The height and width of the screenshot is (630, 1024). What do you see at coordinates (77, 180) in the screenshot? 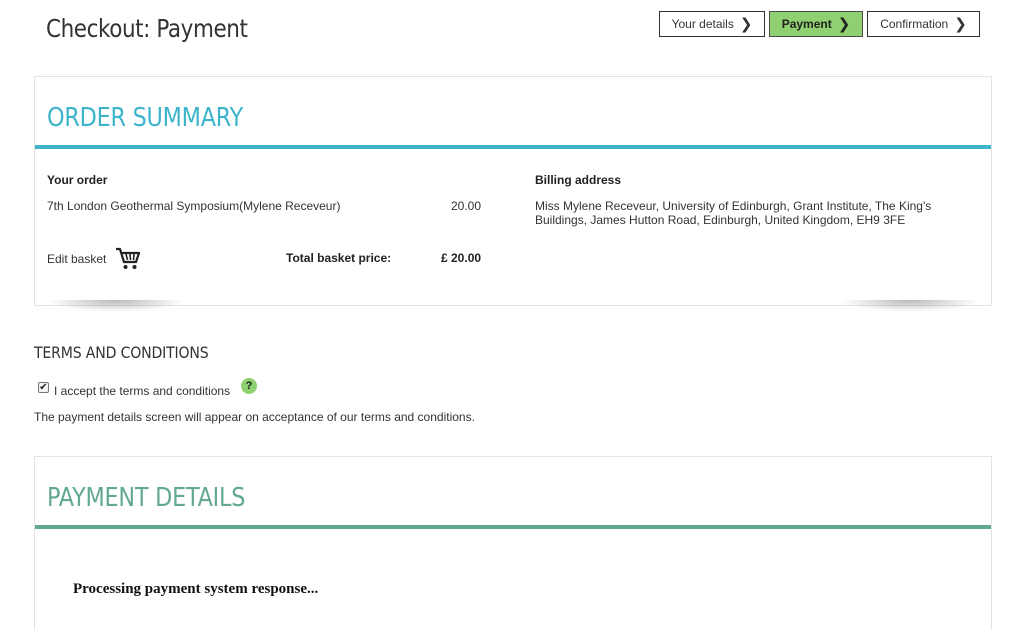
I see `your-order-label: Your order` at bounding box center [77, 180].